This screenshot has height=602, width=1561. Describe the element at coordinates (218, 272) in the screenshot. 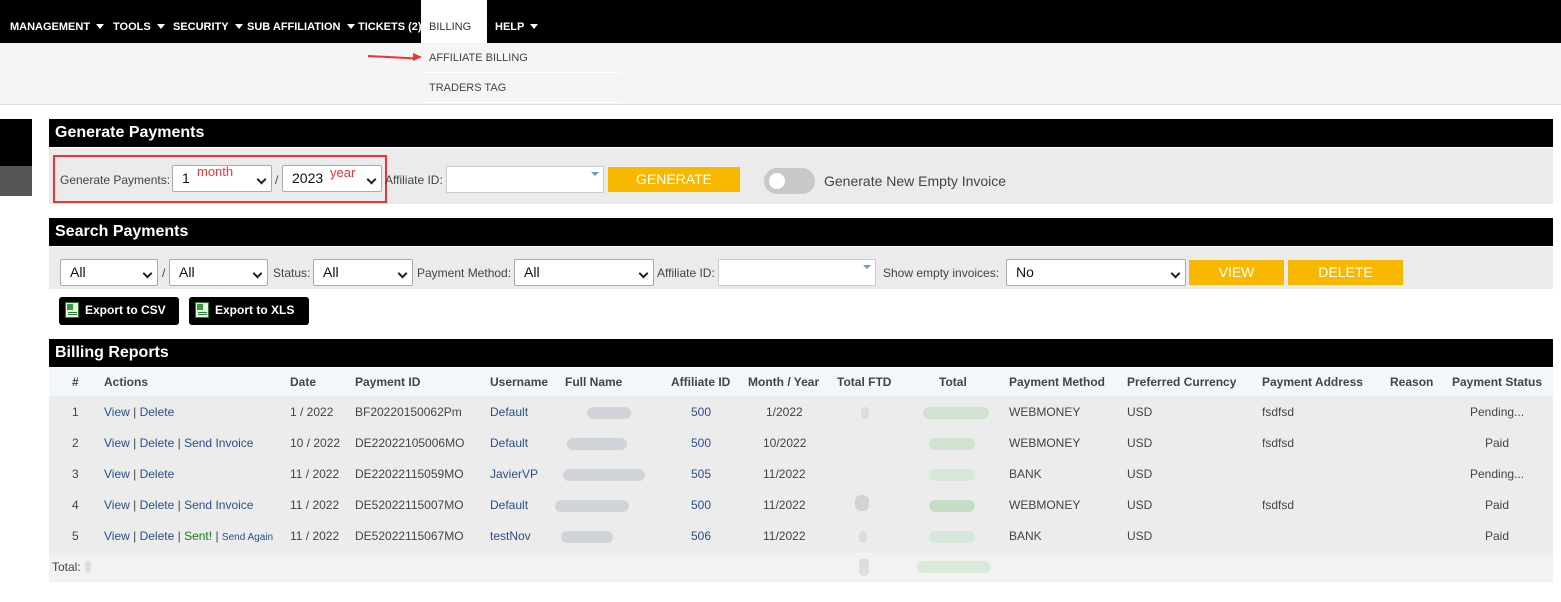

I see `search-year-select: All` at that location.